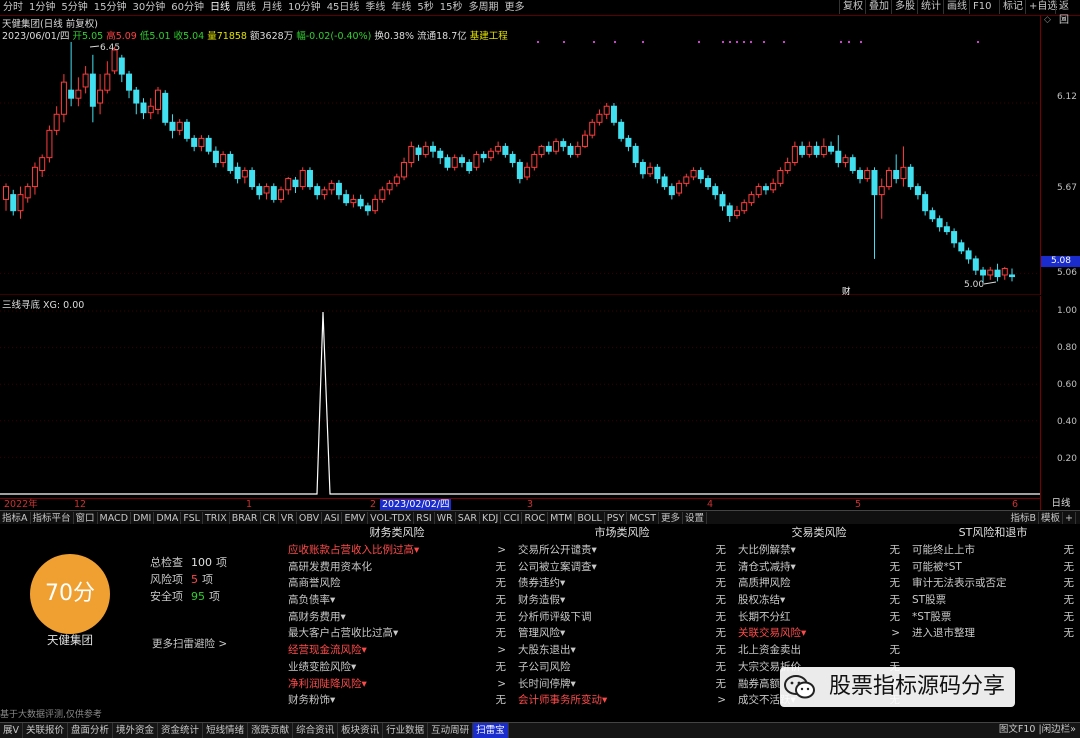 This screenshot has height=738, width=1080. What do you see at coordinates (622, 600) in the screenshot?
I see `risk-item: 财务造假▾ 无` at bounding box center [622, 600].